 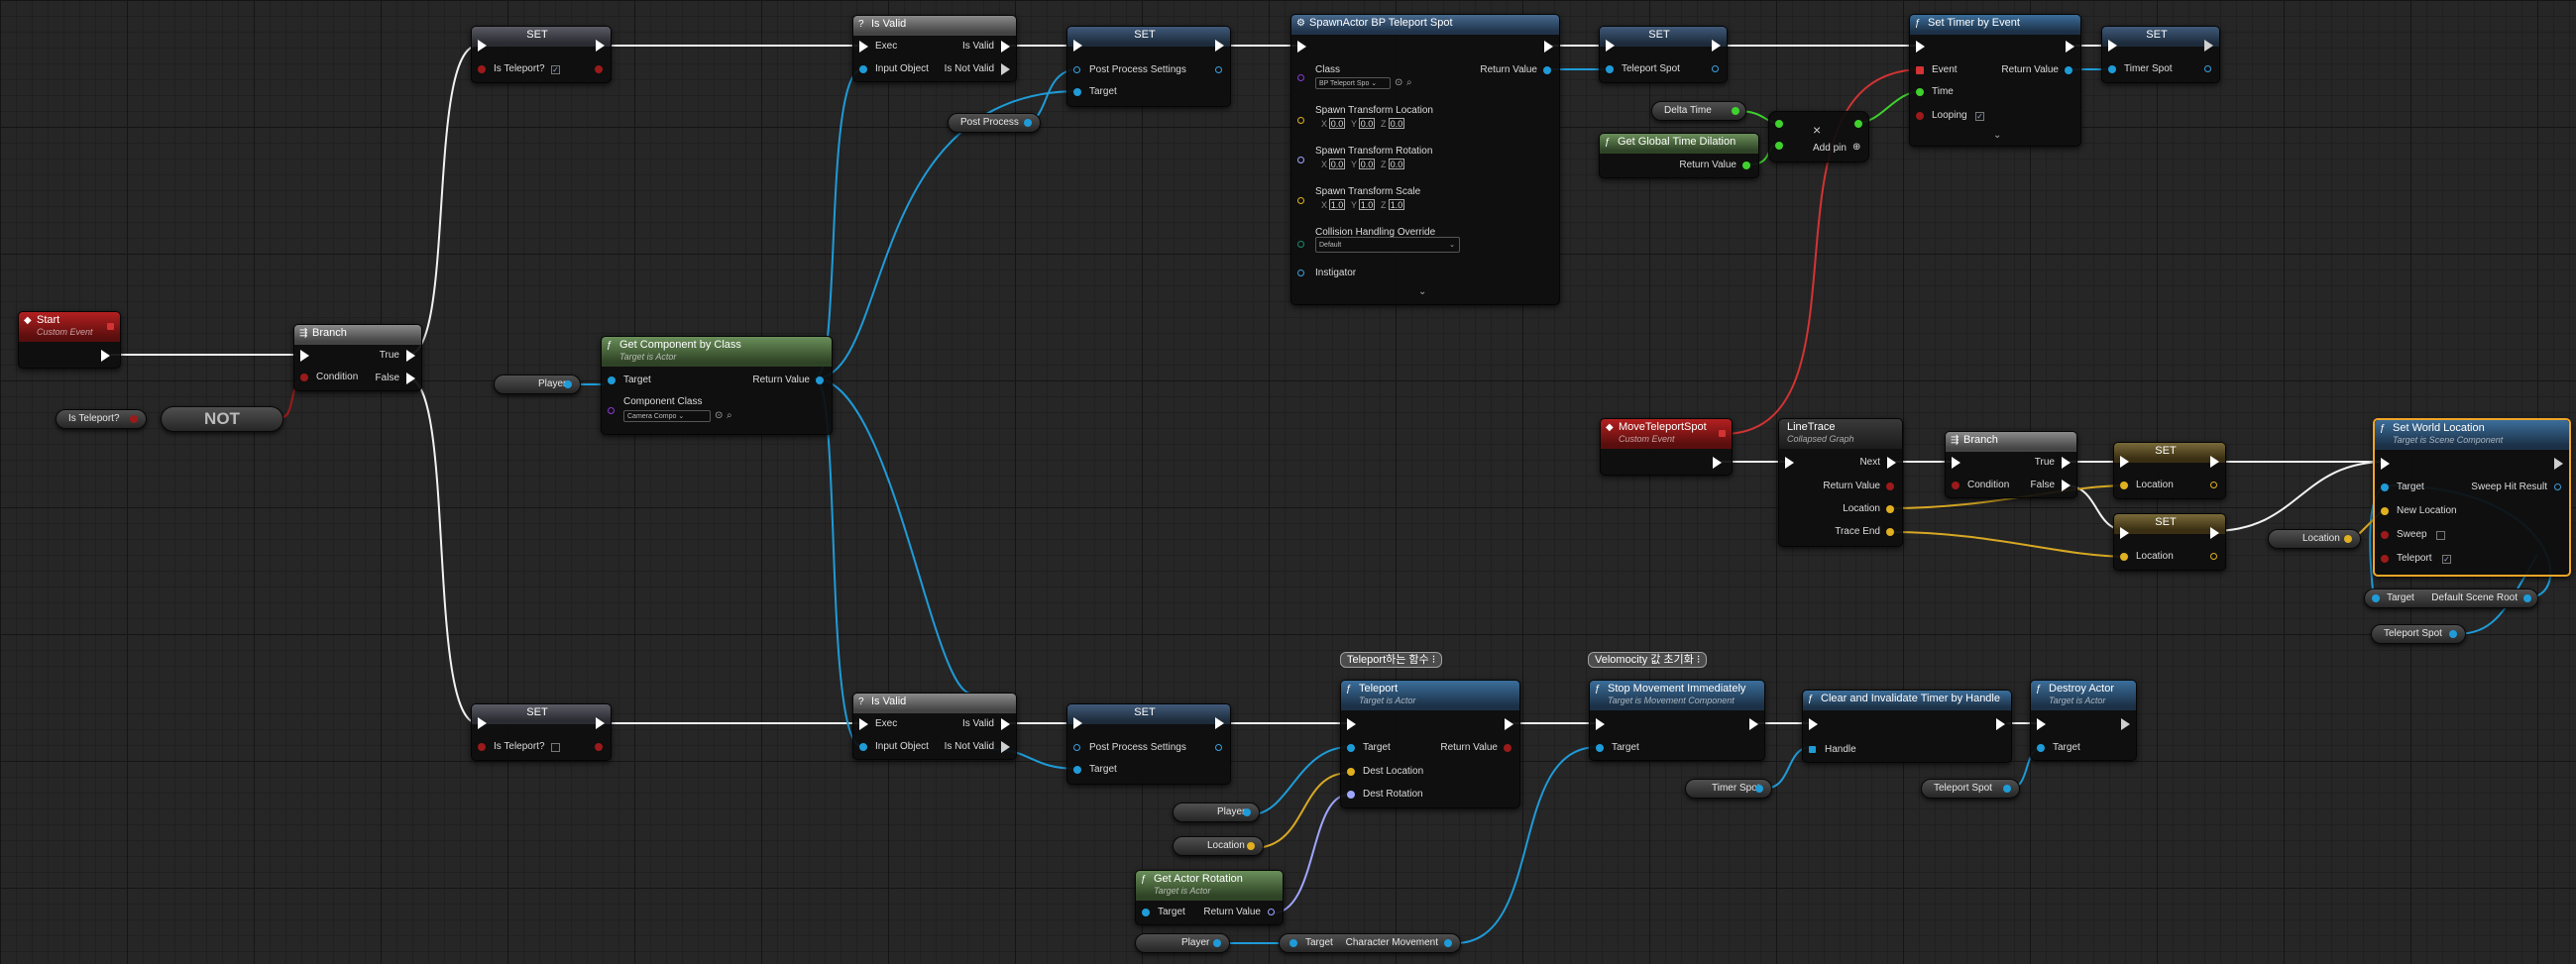 What do you see at coordinates (1337, 164) in the screenshot?
I see `rotation-x-field: 0.0` at bounding box center [1337, 164].